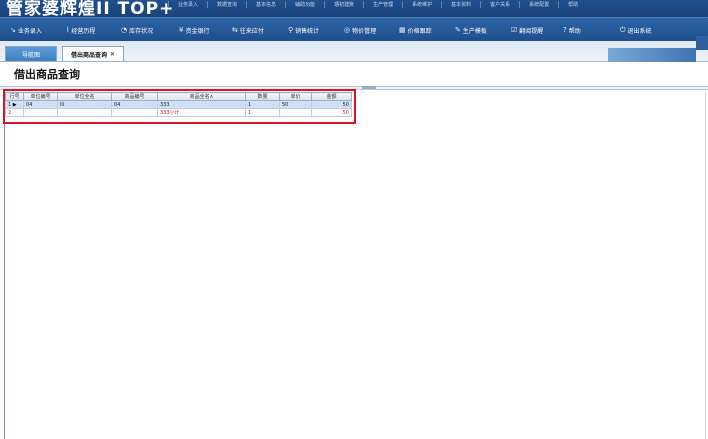 This screenshot has height=439, width=708. Describe the element at coordinates (251, 31) in the screenshot. I see `nav-label: 往来应付` at that location.